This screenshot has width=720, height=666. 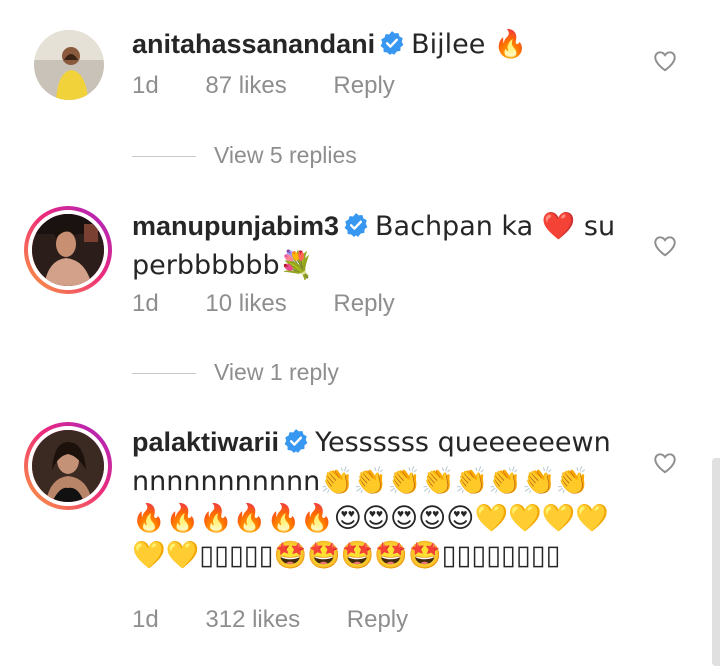 I want to click on comment-meta: 1d 87 likes Reply, so click(x=283, y=86).